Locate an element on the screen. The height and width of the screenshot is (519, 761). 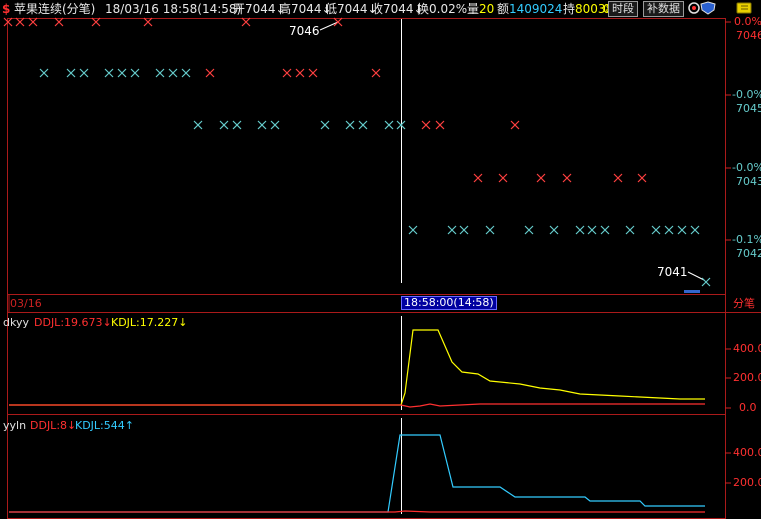
dkyy-ddjl-line is located at coordinates (357, 405).